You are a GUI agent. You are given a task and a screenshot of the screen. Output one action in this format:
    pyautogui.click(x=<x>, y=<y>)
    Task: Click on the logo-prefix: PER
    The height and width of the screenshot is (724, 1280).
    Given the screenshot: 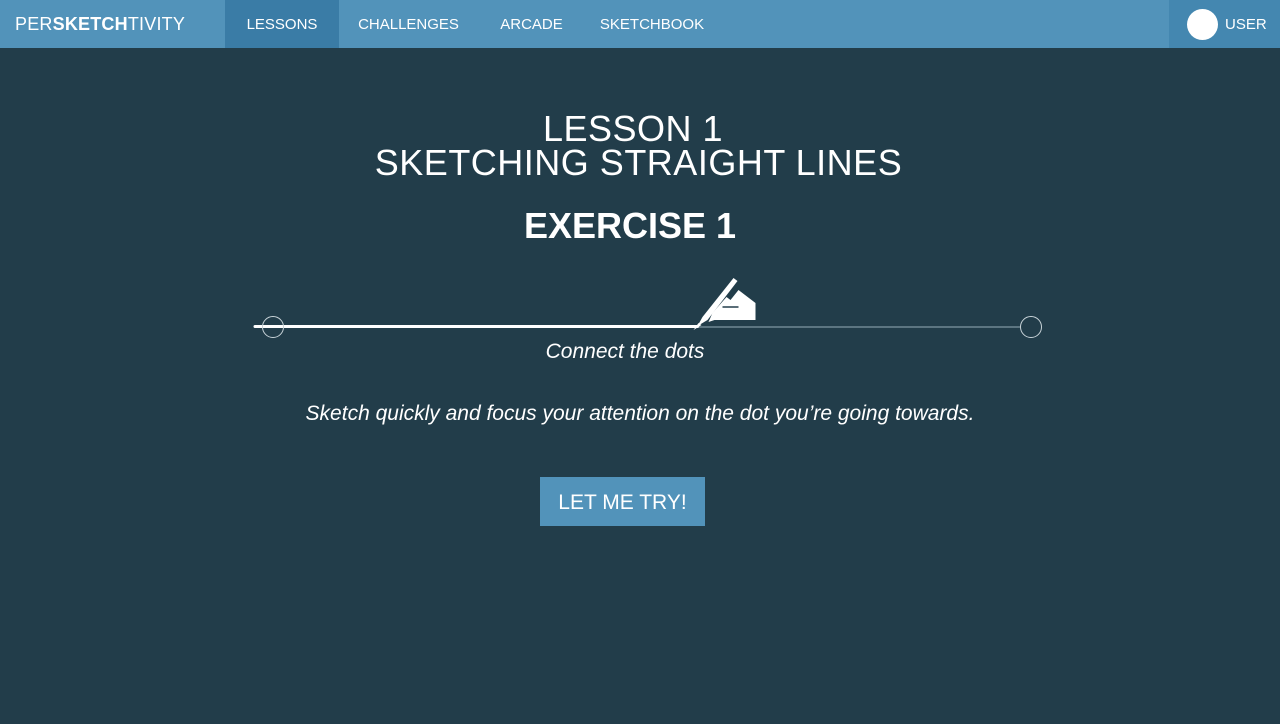 What is the action you would take?
    pyautogui.click(x=34, y=24)
    